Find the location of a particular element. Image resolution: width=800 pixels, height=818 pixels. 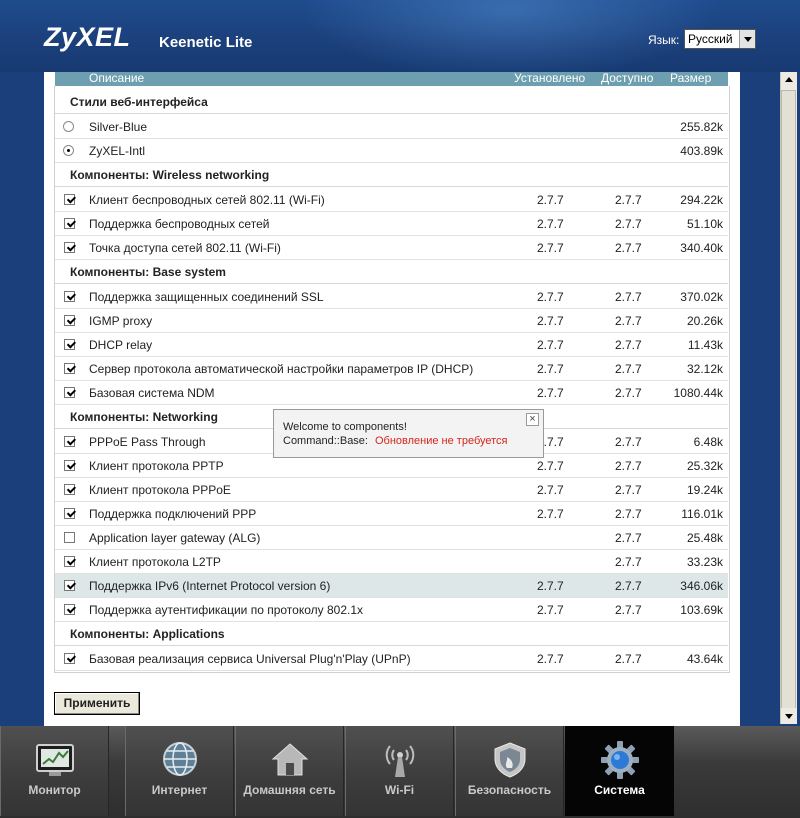

scroll-down-icon is located at coordinates (789, 716).